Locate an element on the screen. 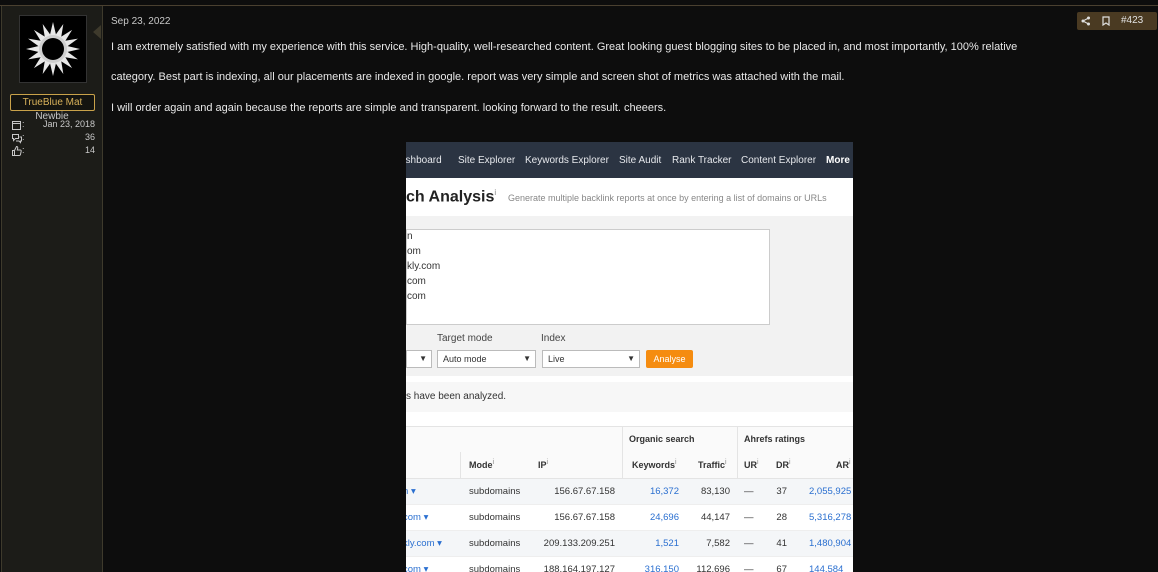 This screenshot has width=1158, height=572. domain-cell: n ▾ is located at coordinates (411, 491).